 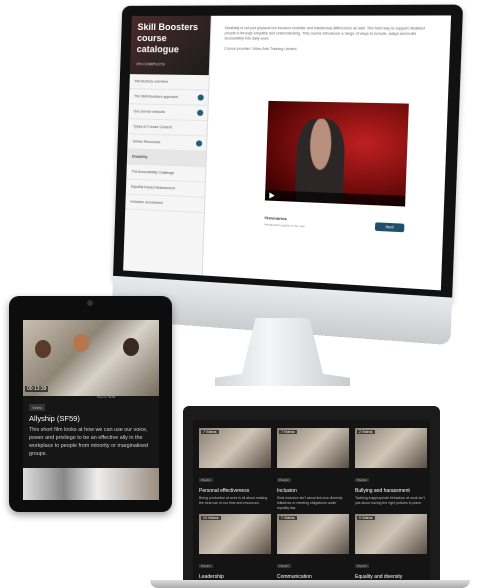 What do you see at coordinates (235, 491) in the screenshot?
I see `playlist-name: Personal effectiveness` at bounding box center [235, 491].